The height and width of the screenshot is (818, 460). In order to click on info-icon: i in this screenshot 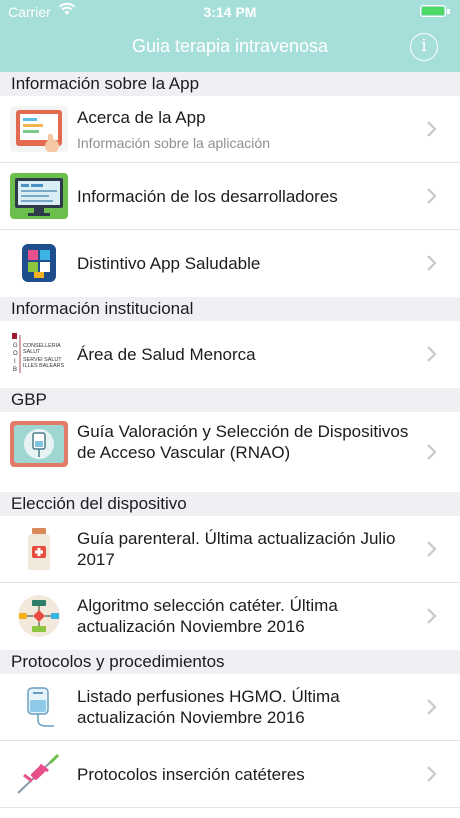, I will do `click(424, 47)`.